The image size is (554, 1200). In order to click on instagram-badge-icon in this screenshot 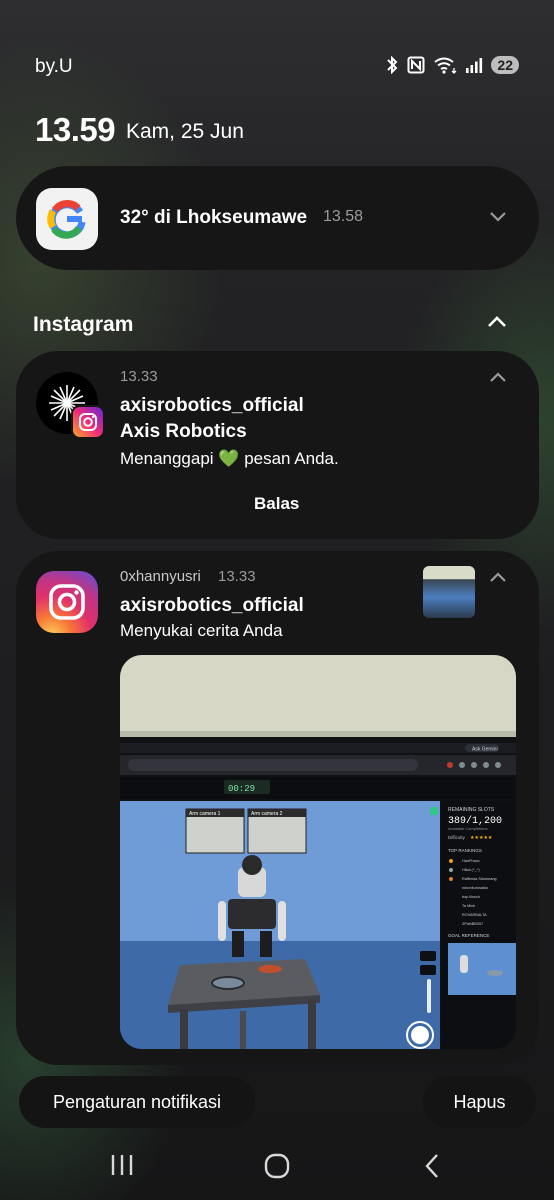, I will do `click(88, 422)`.